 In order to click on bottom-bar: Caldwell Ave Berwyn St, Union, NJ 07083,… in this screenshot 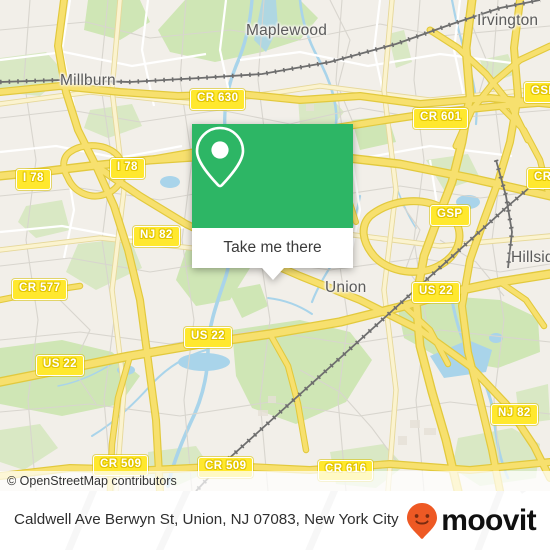, I will do `click(275, 520)`.